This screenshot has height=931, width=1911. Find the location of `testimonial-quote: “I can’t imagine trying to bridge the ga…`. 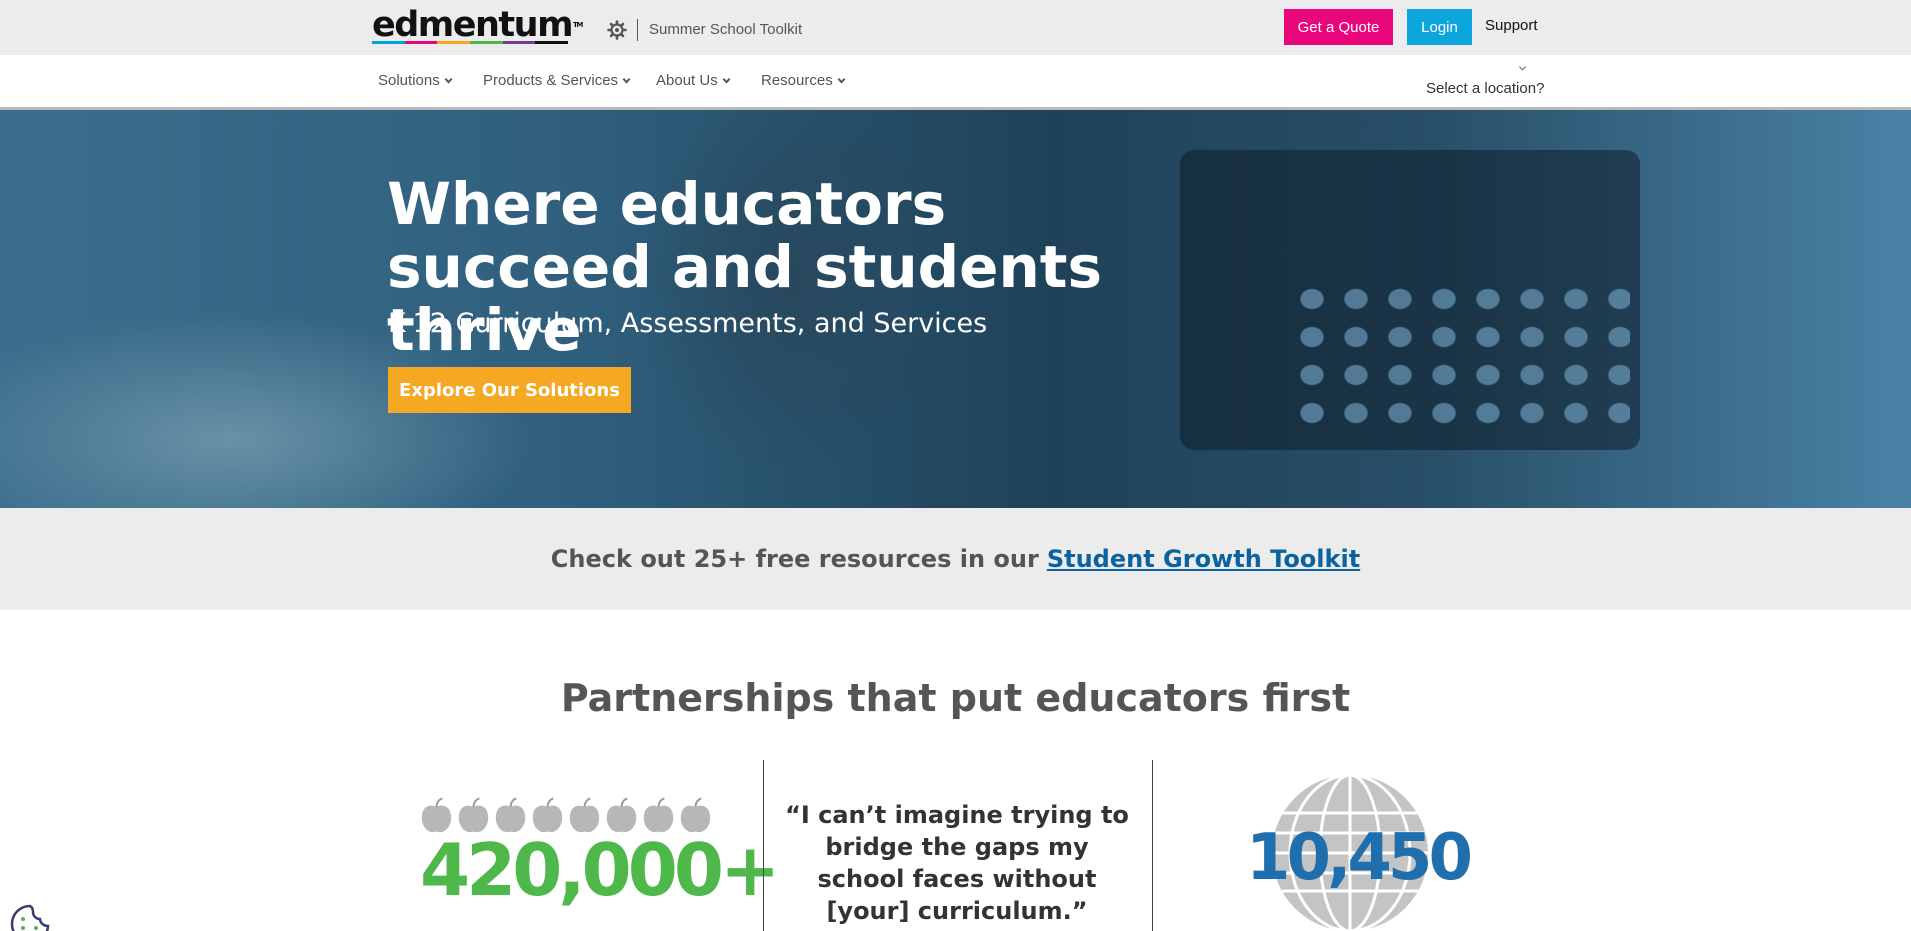

testimonial-quote: “I can’t imagine trying to bridge the ga… is located at coordinates (957, 863).